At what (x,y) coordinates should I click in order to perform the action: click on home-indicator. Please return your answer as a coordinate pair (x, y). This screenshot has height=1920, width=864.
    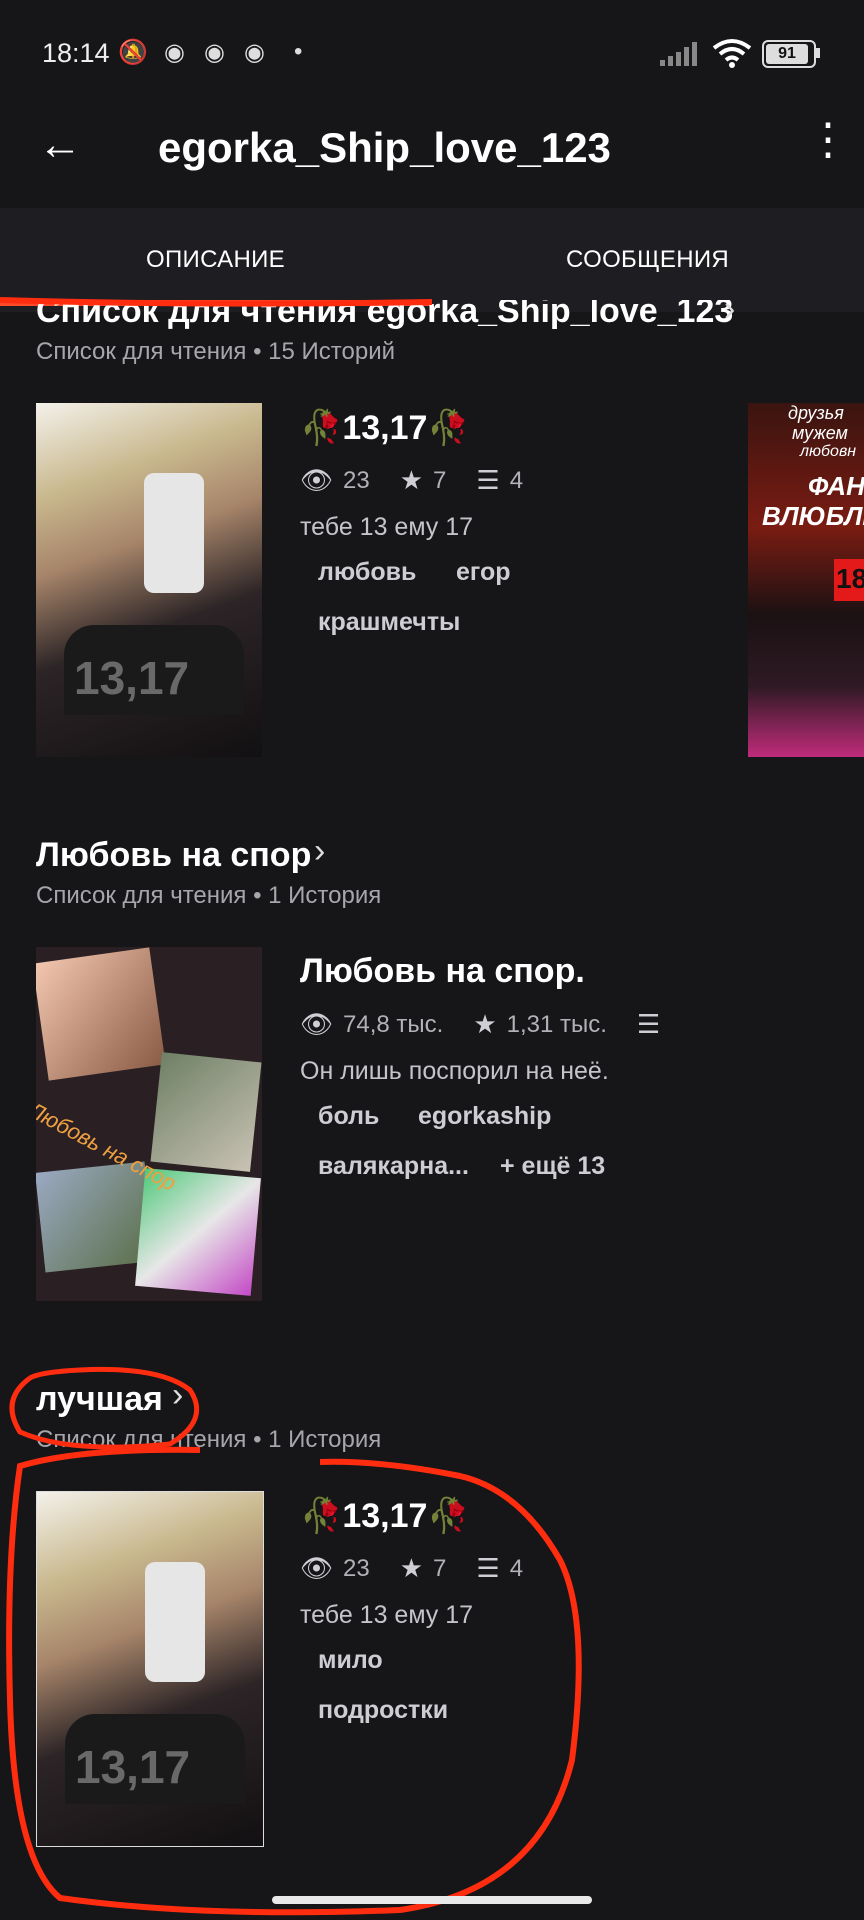
    Looking at the image, I should click on (432, 1900).